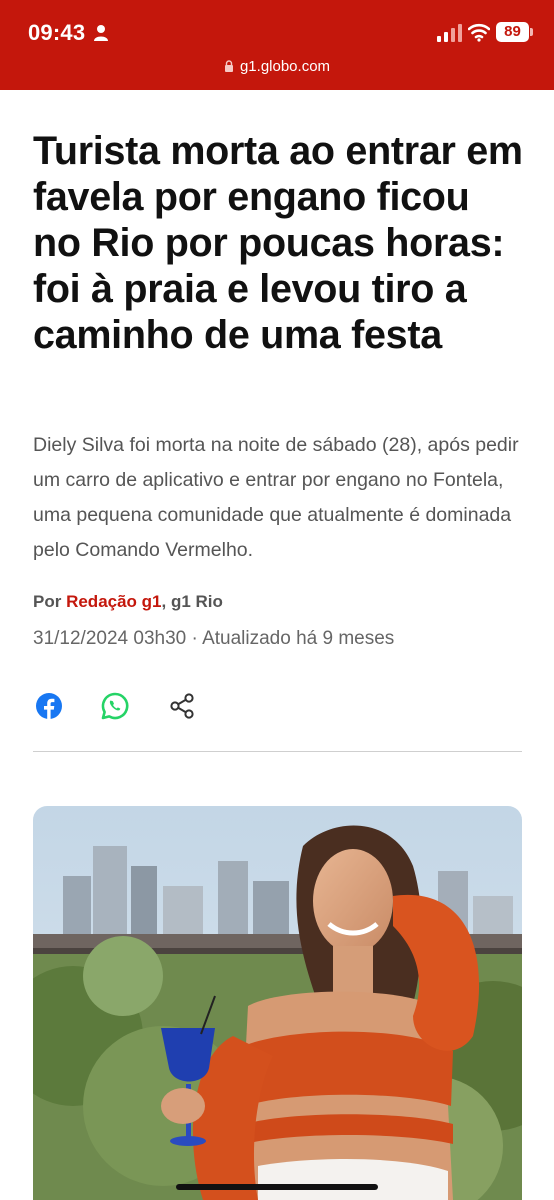  What do you see at coordinates (228, 66) in the screenshot?
I see `lock-icon` at bounding box center [228, 66].